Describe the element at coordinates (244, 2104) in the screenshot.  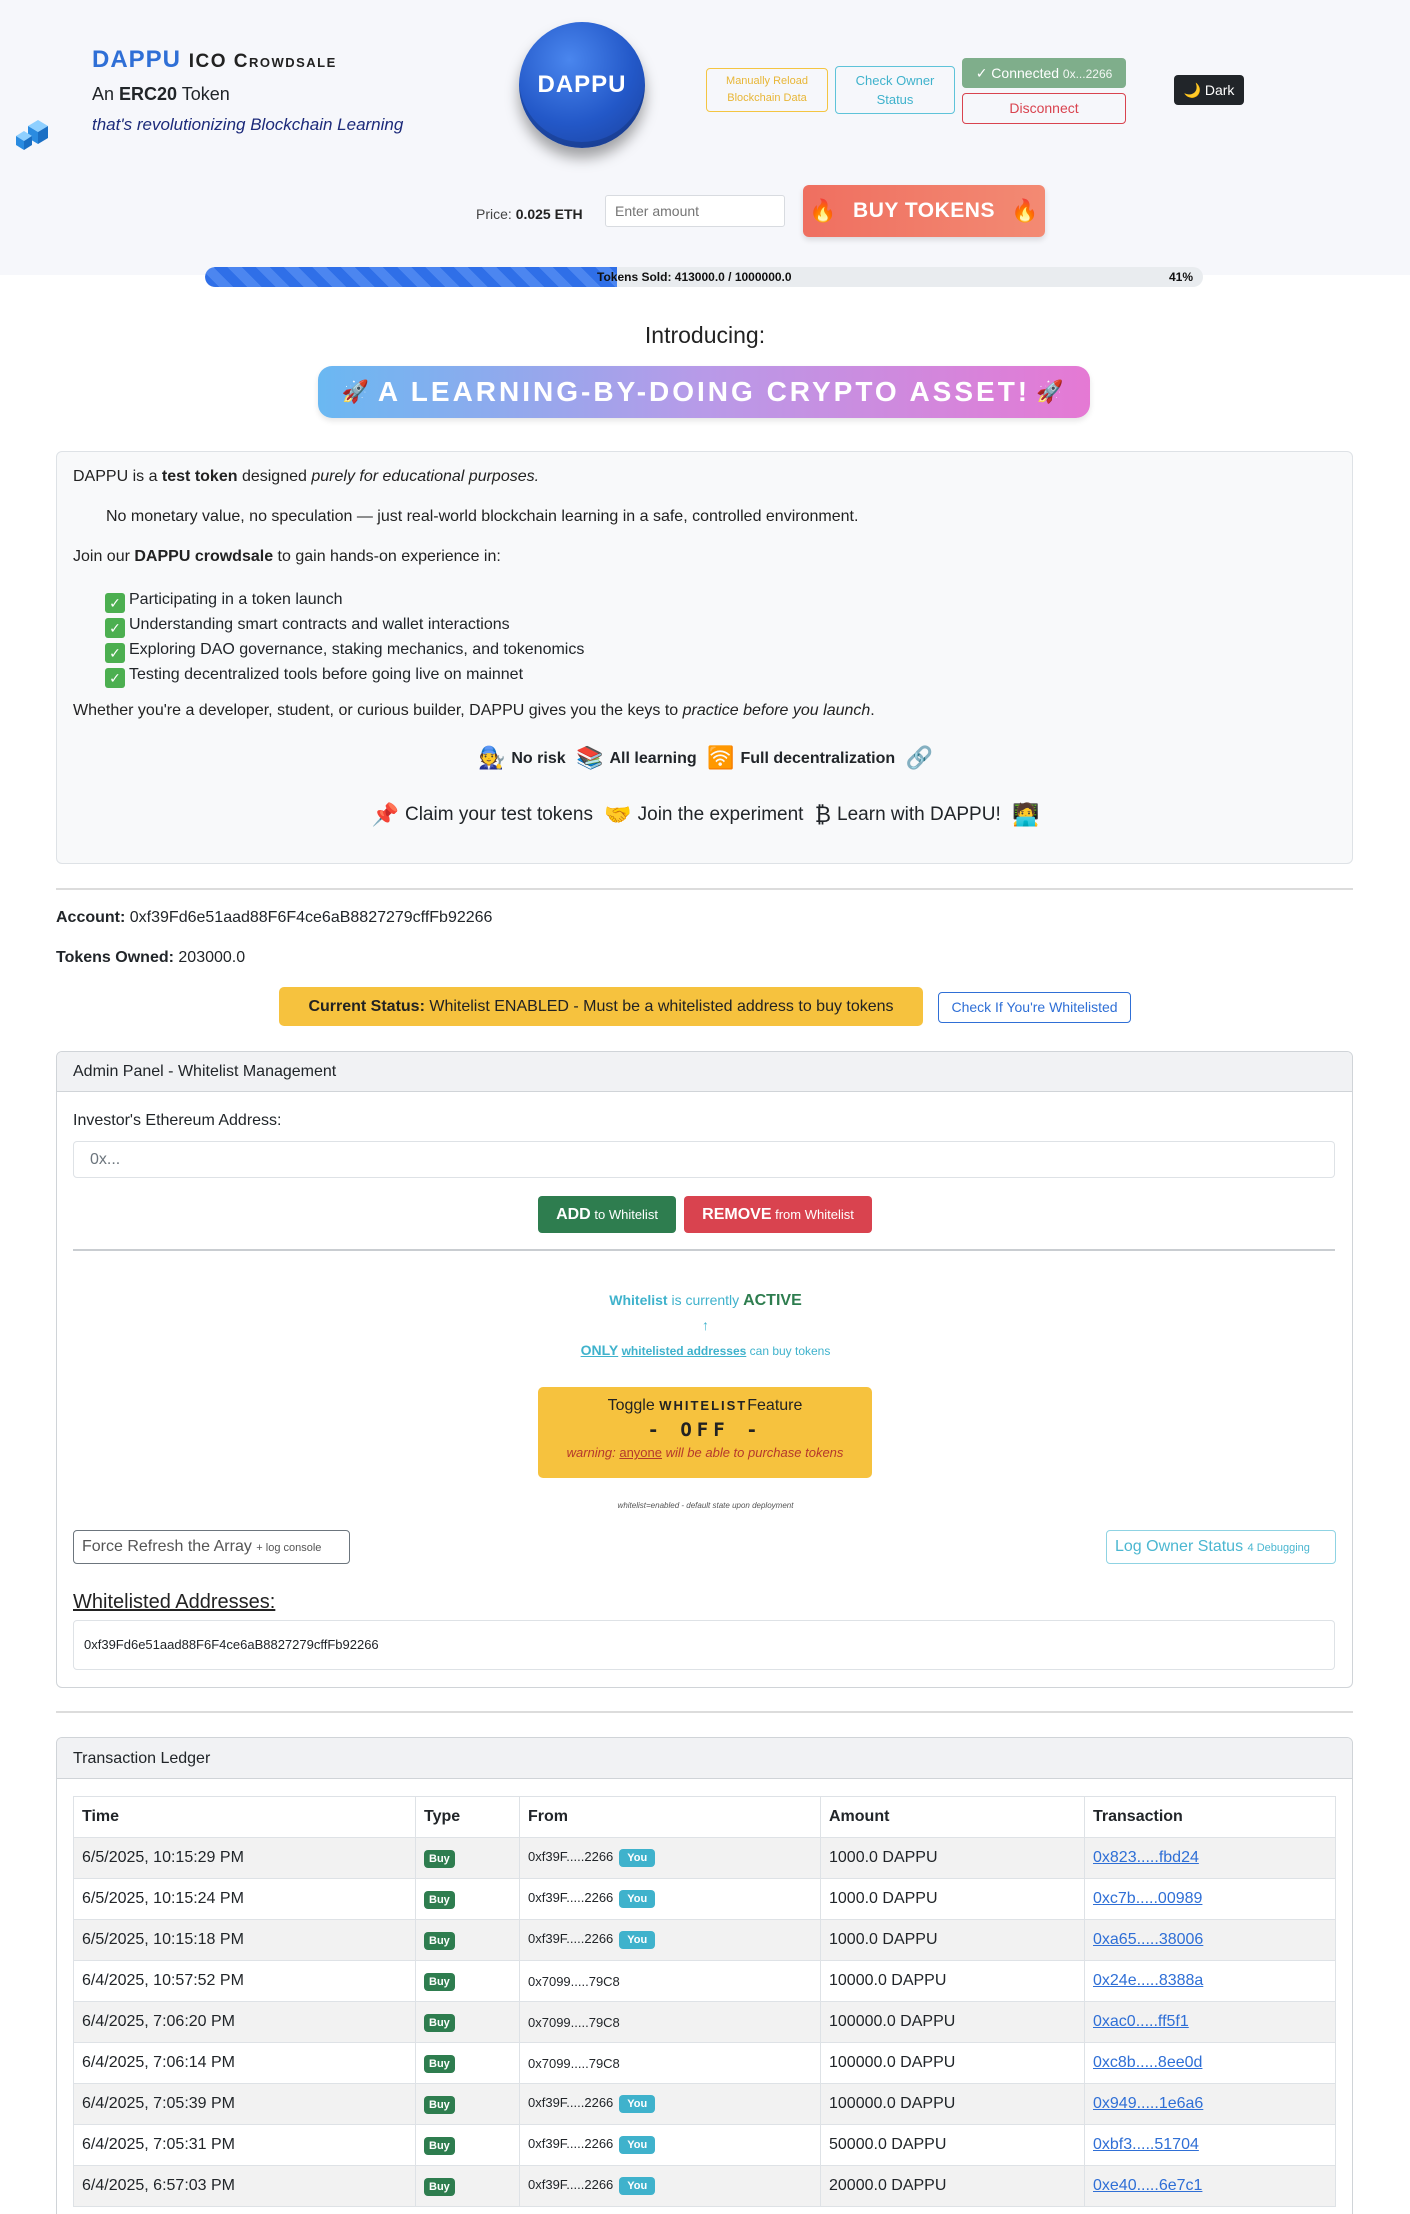
I see `tx-time: 6/4/2025, 7:05:39 PM` at that location.